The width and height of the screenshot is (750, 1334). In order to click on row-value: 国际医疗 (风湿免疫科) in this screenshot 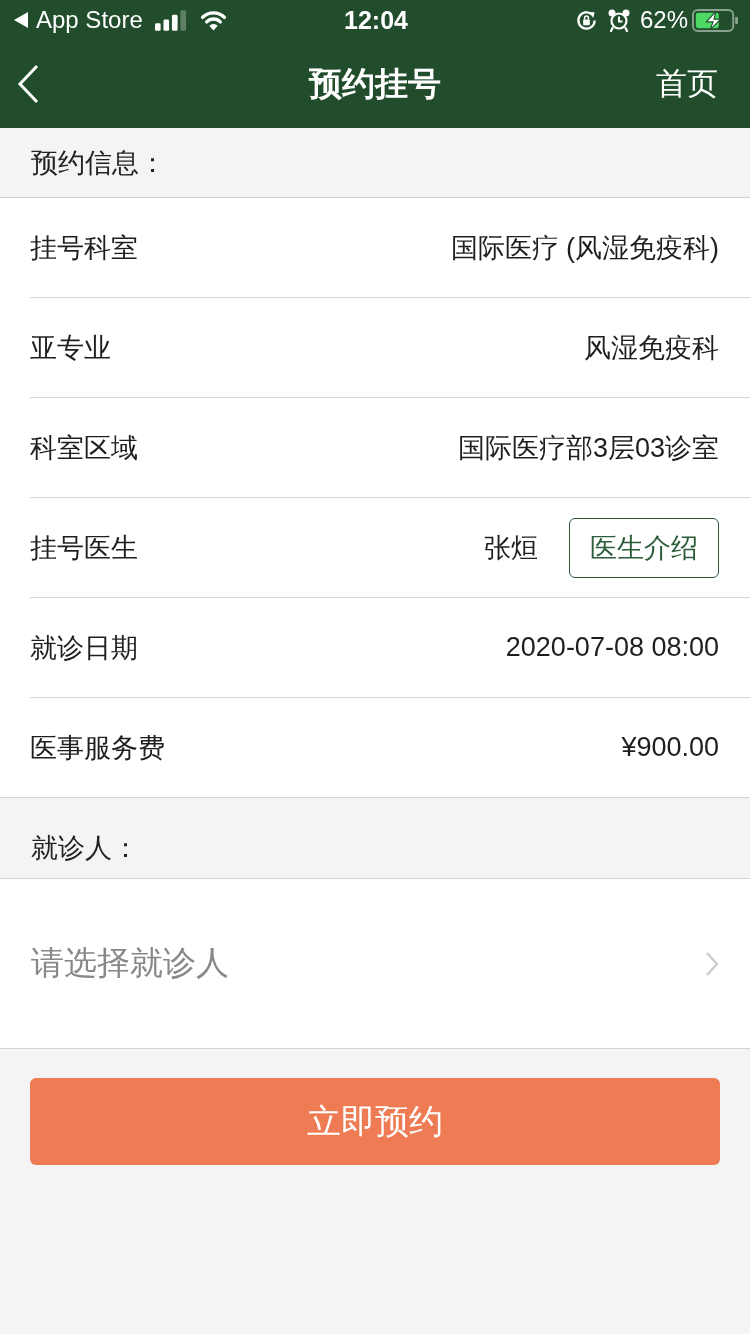, I will do `click(584, 248)`.